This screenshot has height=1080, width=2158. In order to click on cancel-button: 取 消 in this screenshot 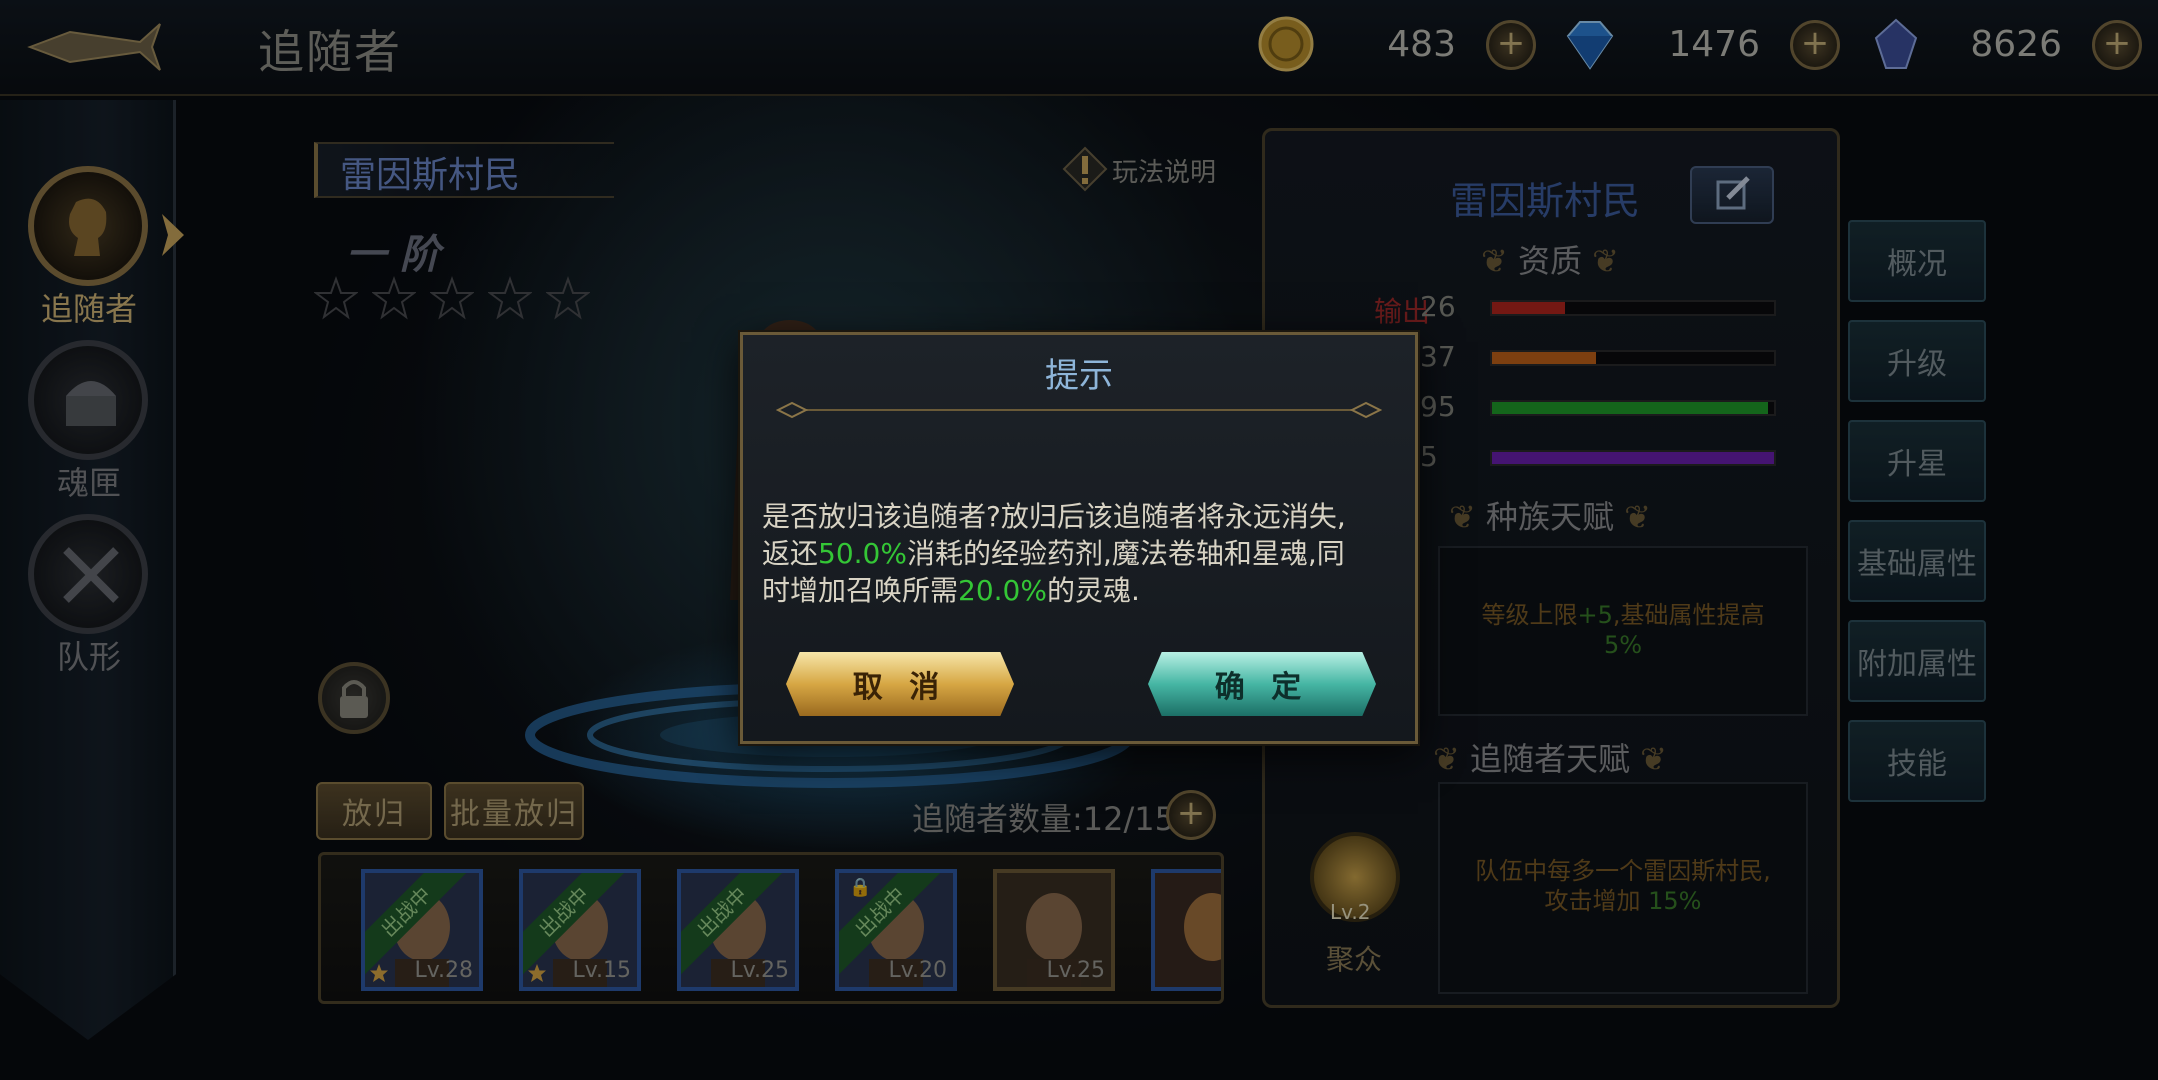, I will do `click(900, 684)`.